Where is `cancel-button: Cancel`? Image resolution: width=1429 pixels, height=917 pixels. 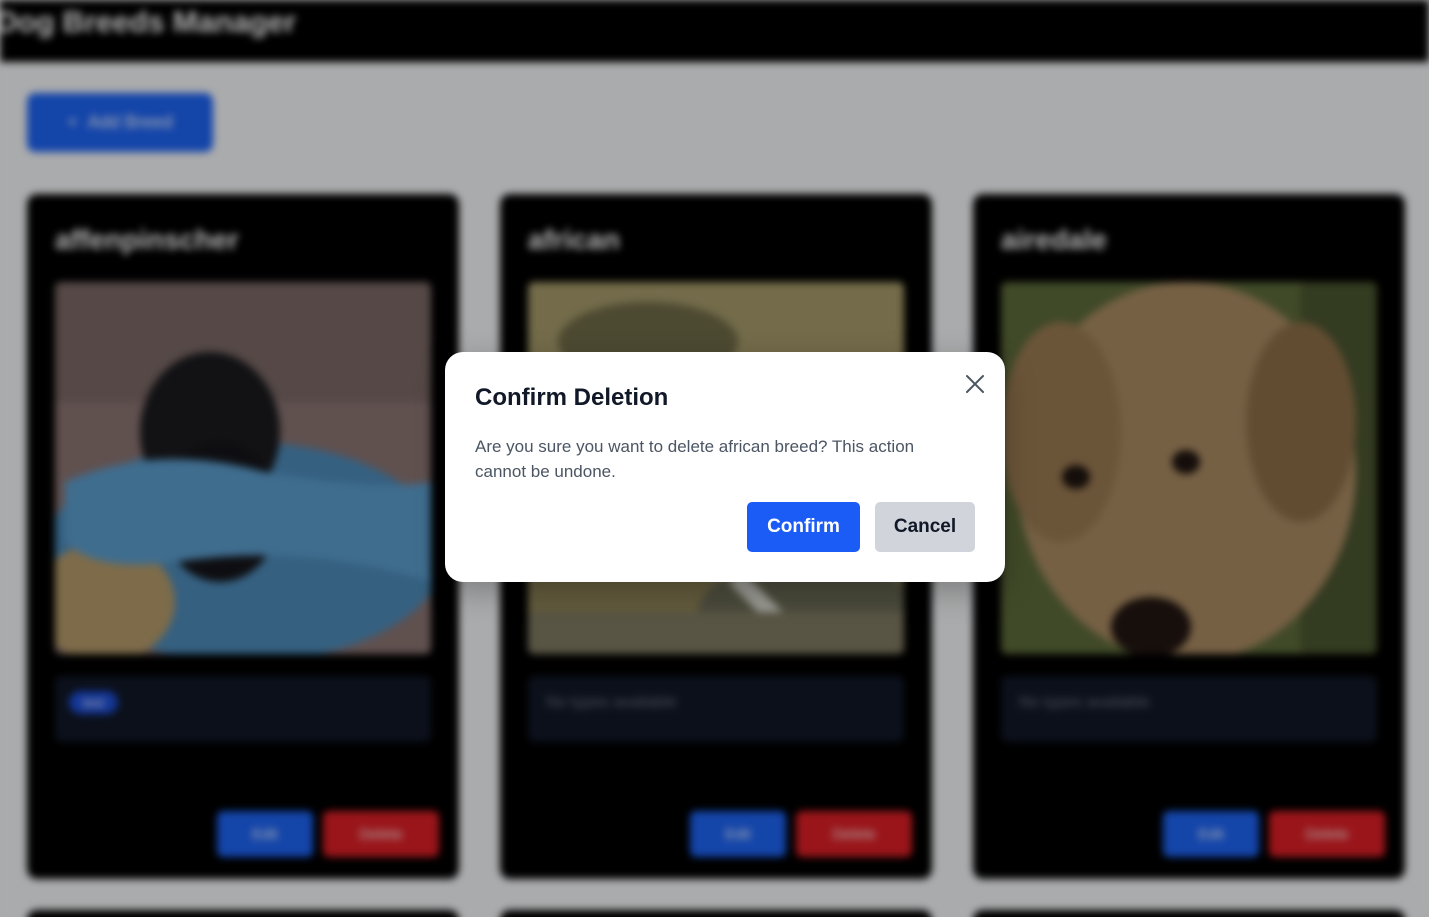 cancel-button: Cancel is located at coordinates (925, 527).